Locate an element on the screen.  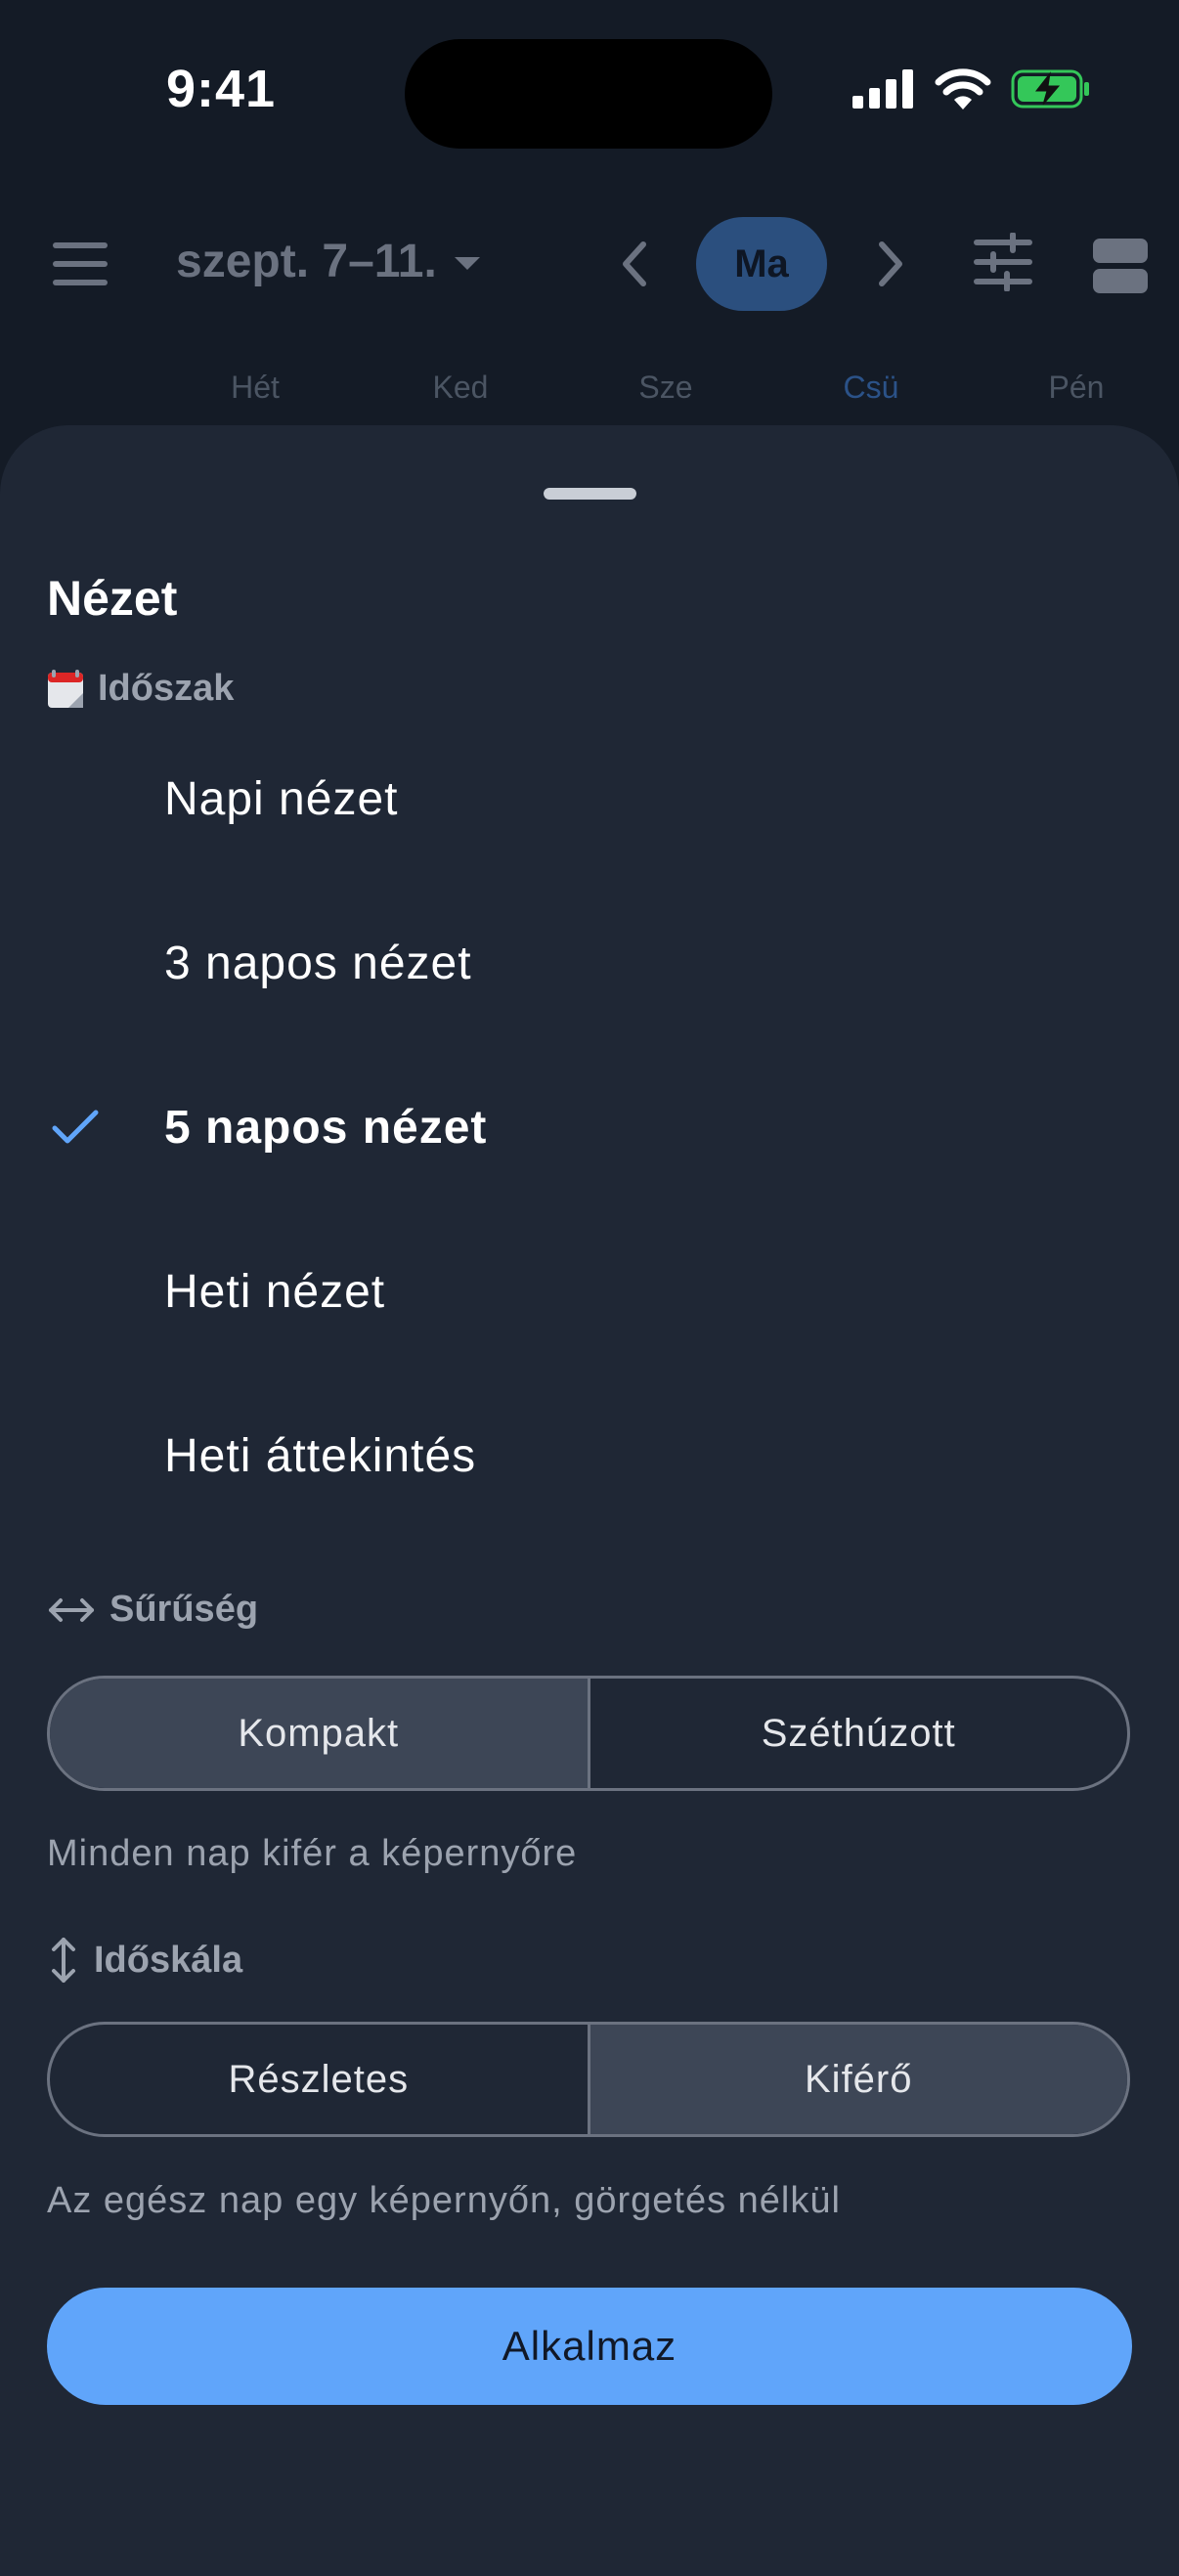
density-stretched-button: Széthúzott is located at coordinates (857, 1733).